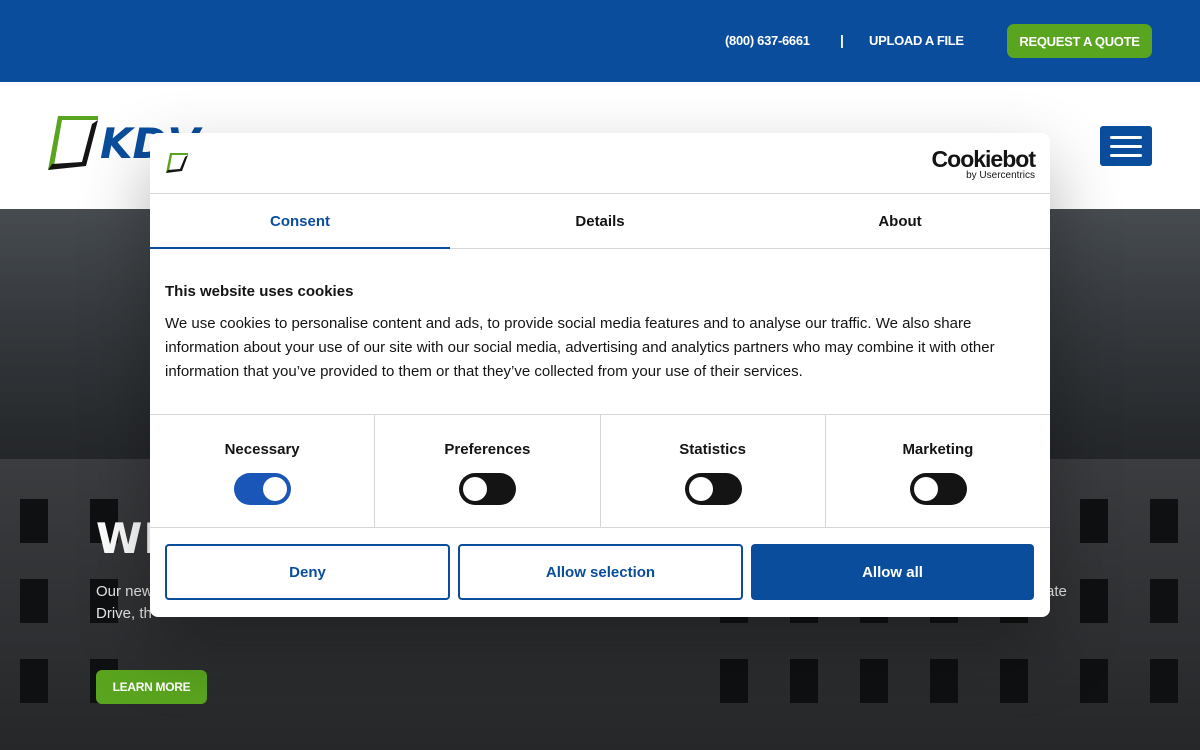 This screenshot has width=1200, height=750. What do you see at coordinates (900, 221) in the screenshot?
I see `tab-about: About` at bounding box center [900, 221].